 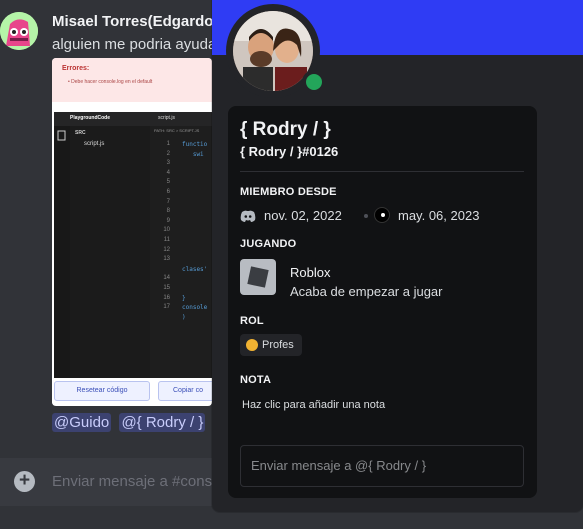 I want to click on attachment-buttons: Resetear código Copiar co, so click(x=132, y=392).